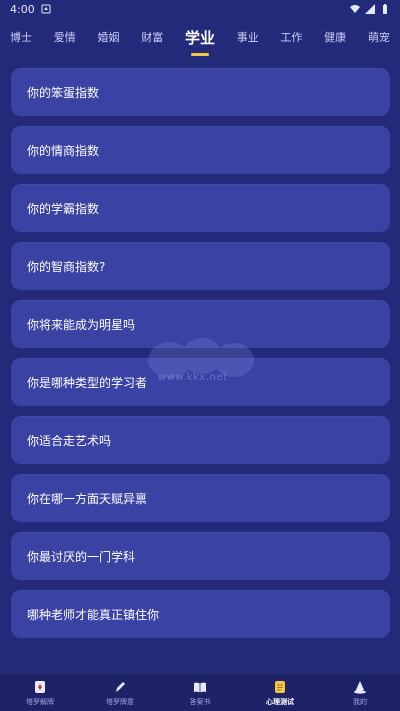 This screenshot has height=711, width=400. I want to click on quiz-item: 你在哪一方面天赋异禀, so click(200, 498).